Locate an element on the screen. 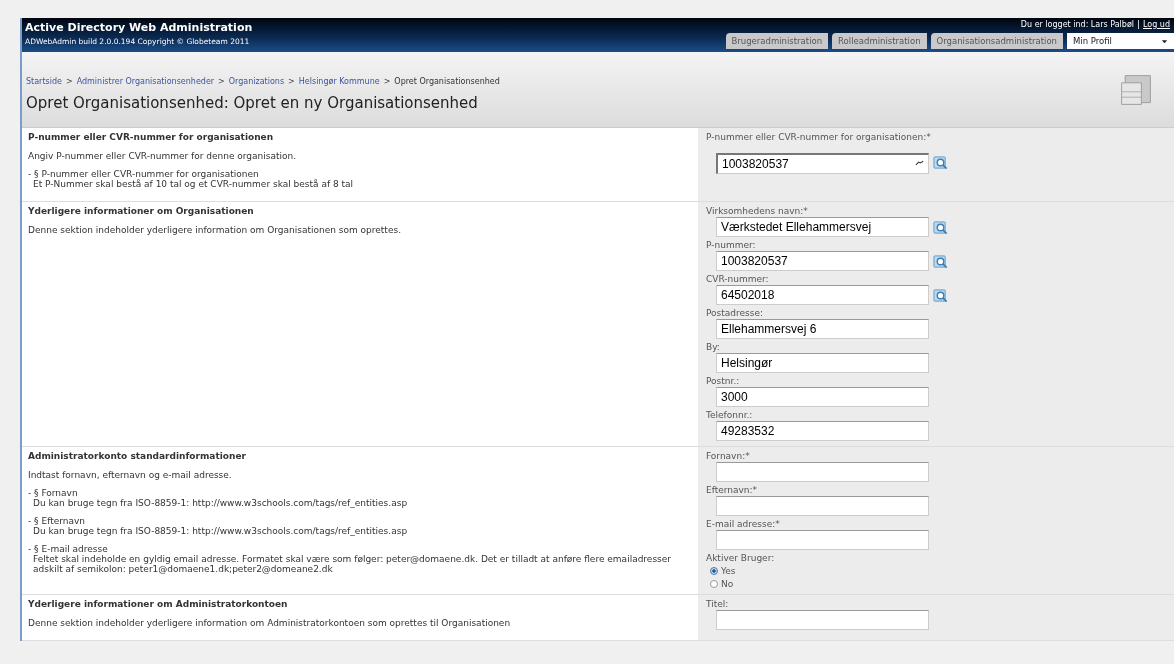  note-heading: - § Efternavn is located at coordinates (57, 521).